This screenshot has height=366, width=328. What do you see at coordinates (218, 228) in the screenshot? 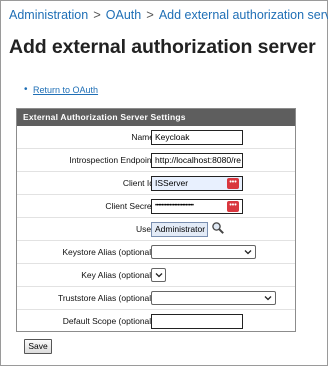
I see `search-icon` at bounding box center [218, 228].